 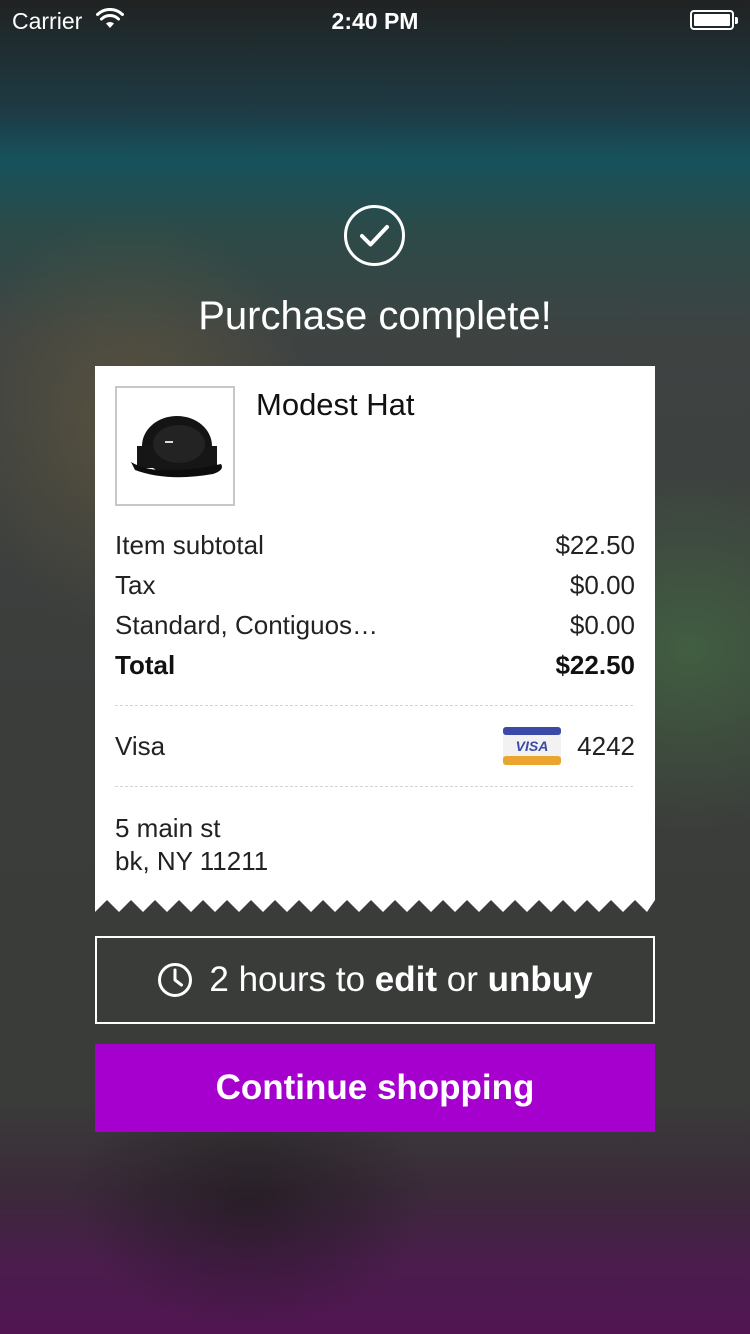 What do you see at coordinates (374, 235) in the screenshot?
I see `check-circle-icon` at bounding box center [374, 235].